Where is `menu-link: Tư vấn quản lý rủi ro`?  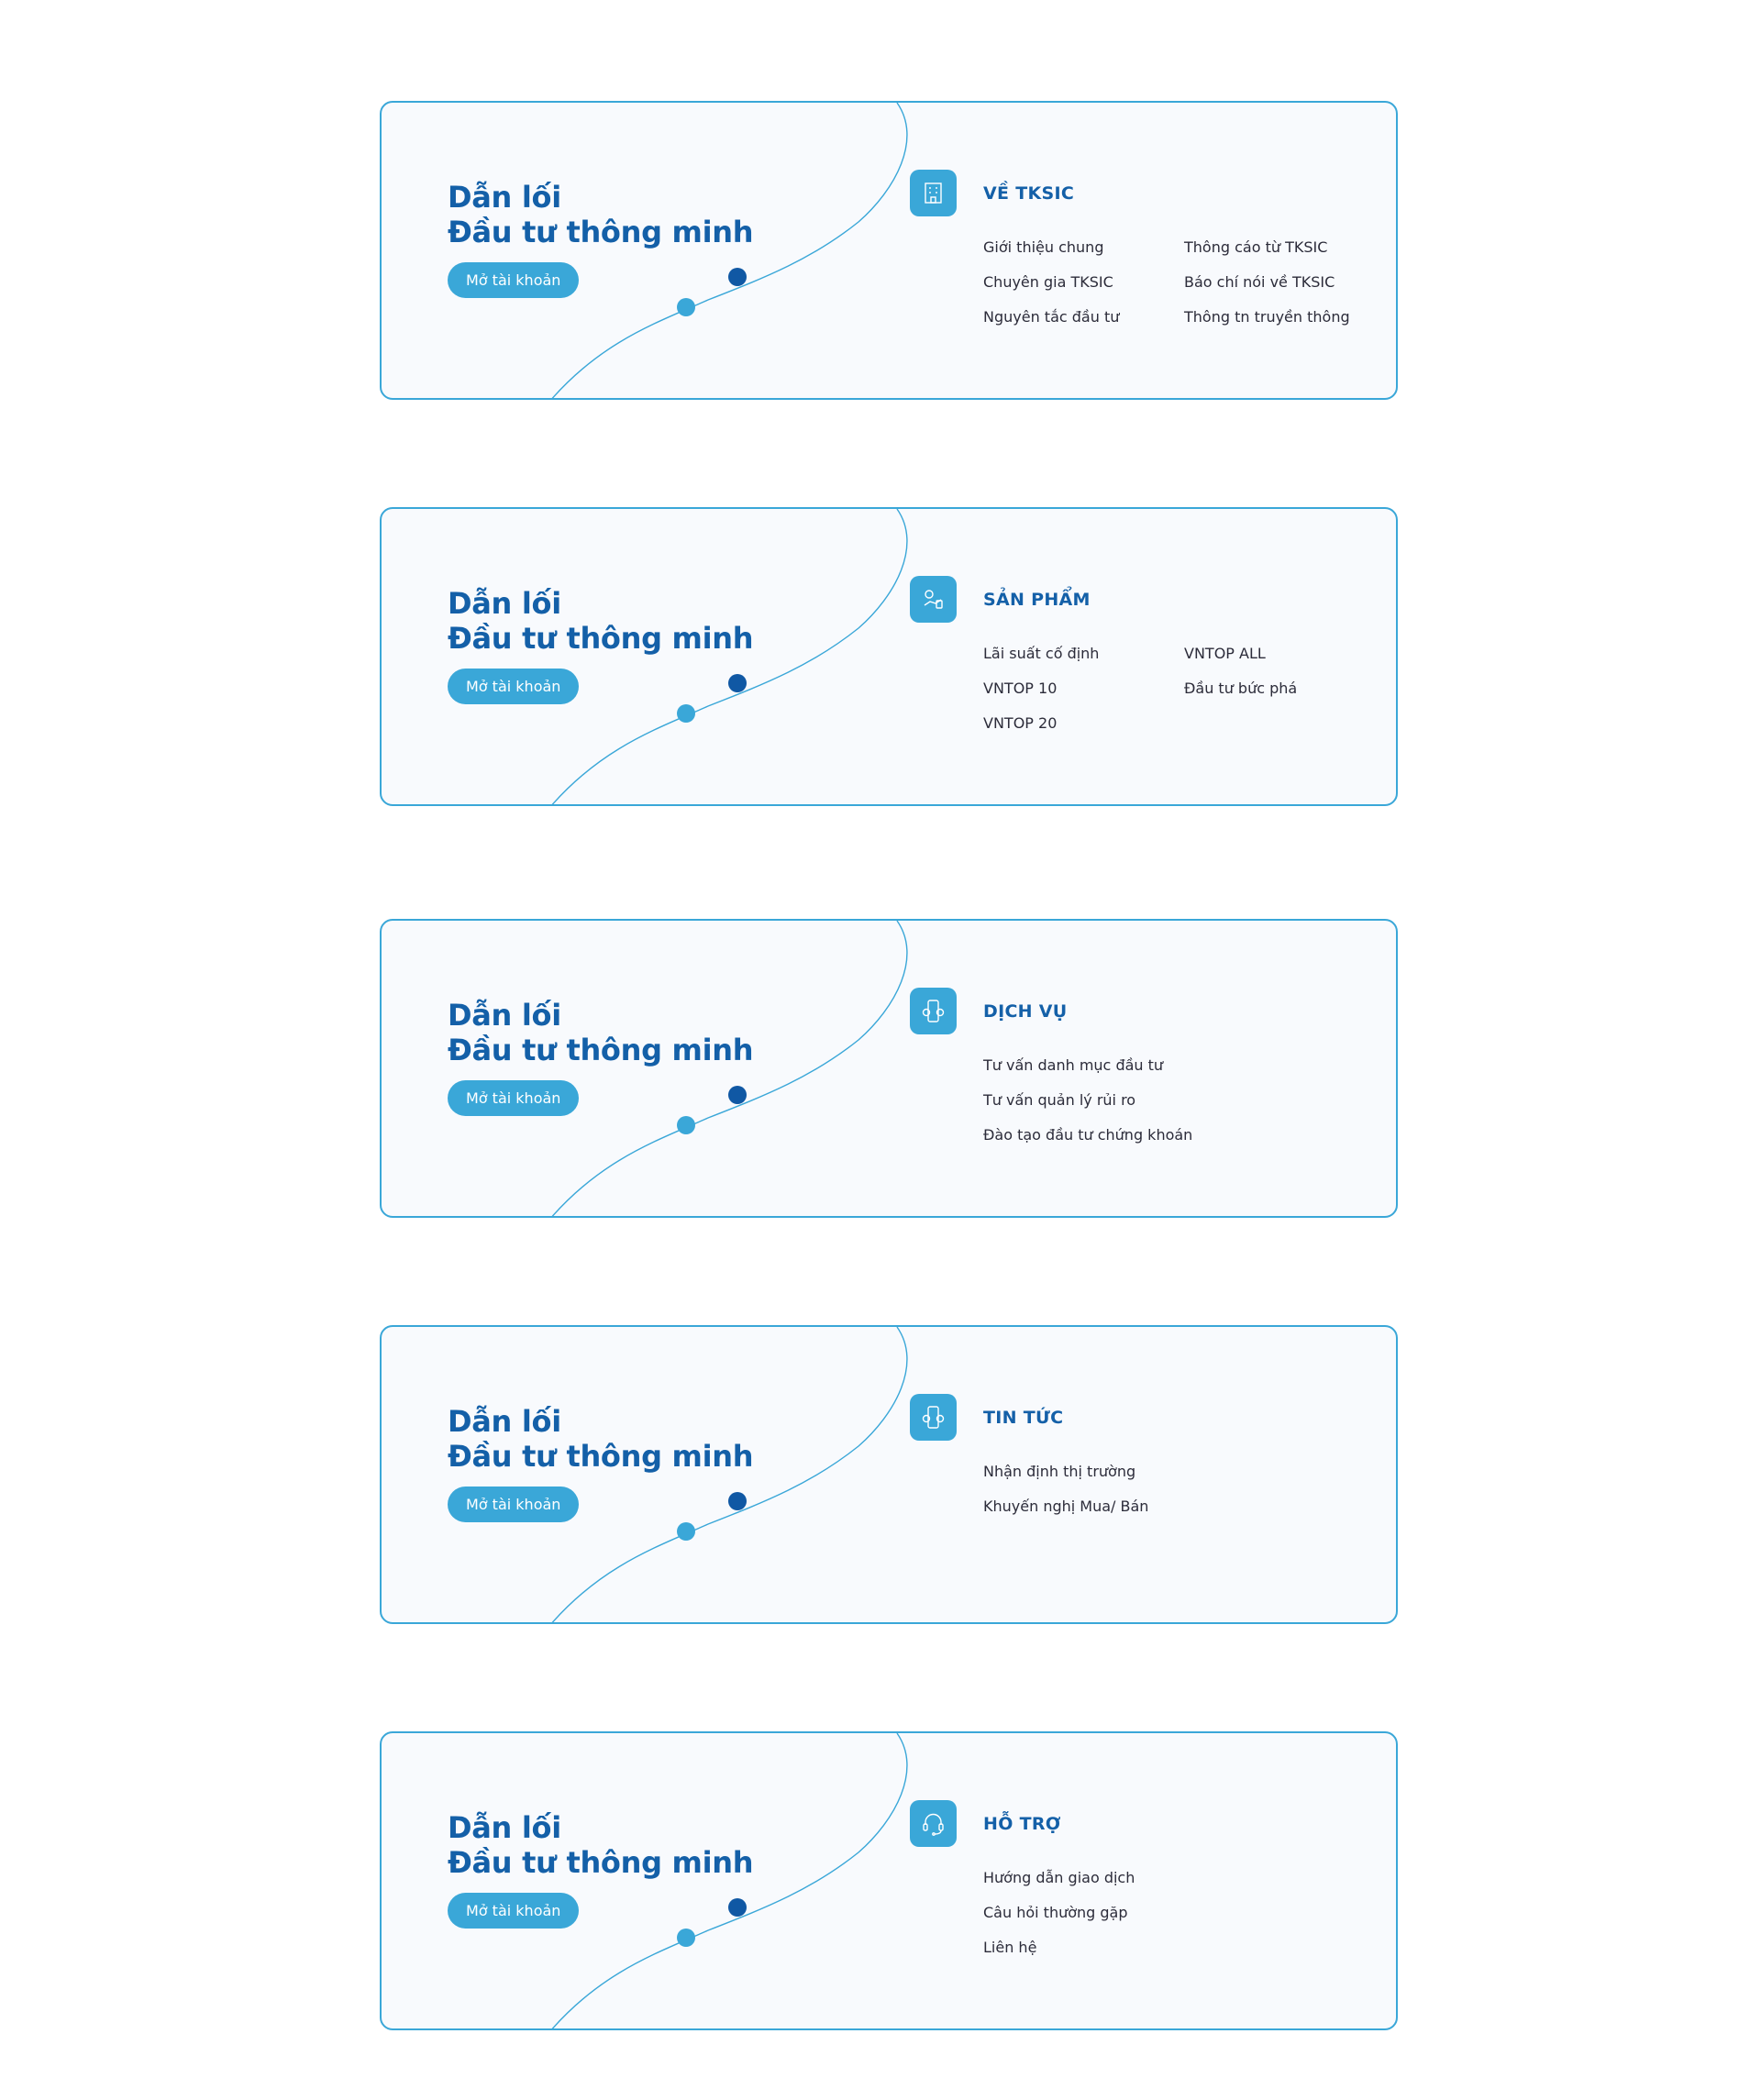 menu-link: Tư vấn quản lý rủi ro is located at coordinates (1059, 1100).